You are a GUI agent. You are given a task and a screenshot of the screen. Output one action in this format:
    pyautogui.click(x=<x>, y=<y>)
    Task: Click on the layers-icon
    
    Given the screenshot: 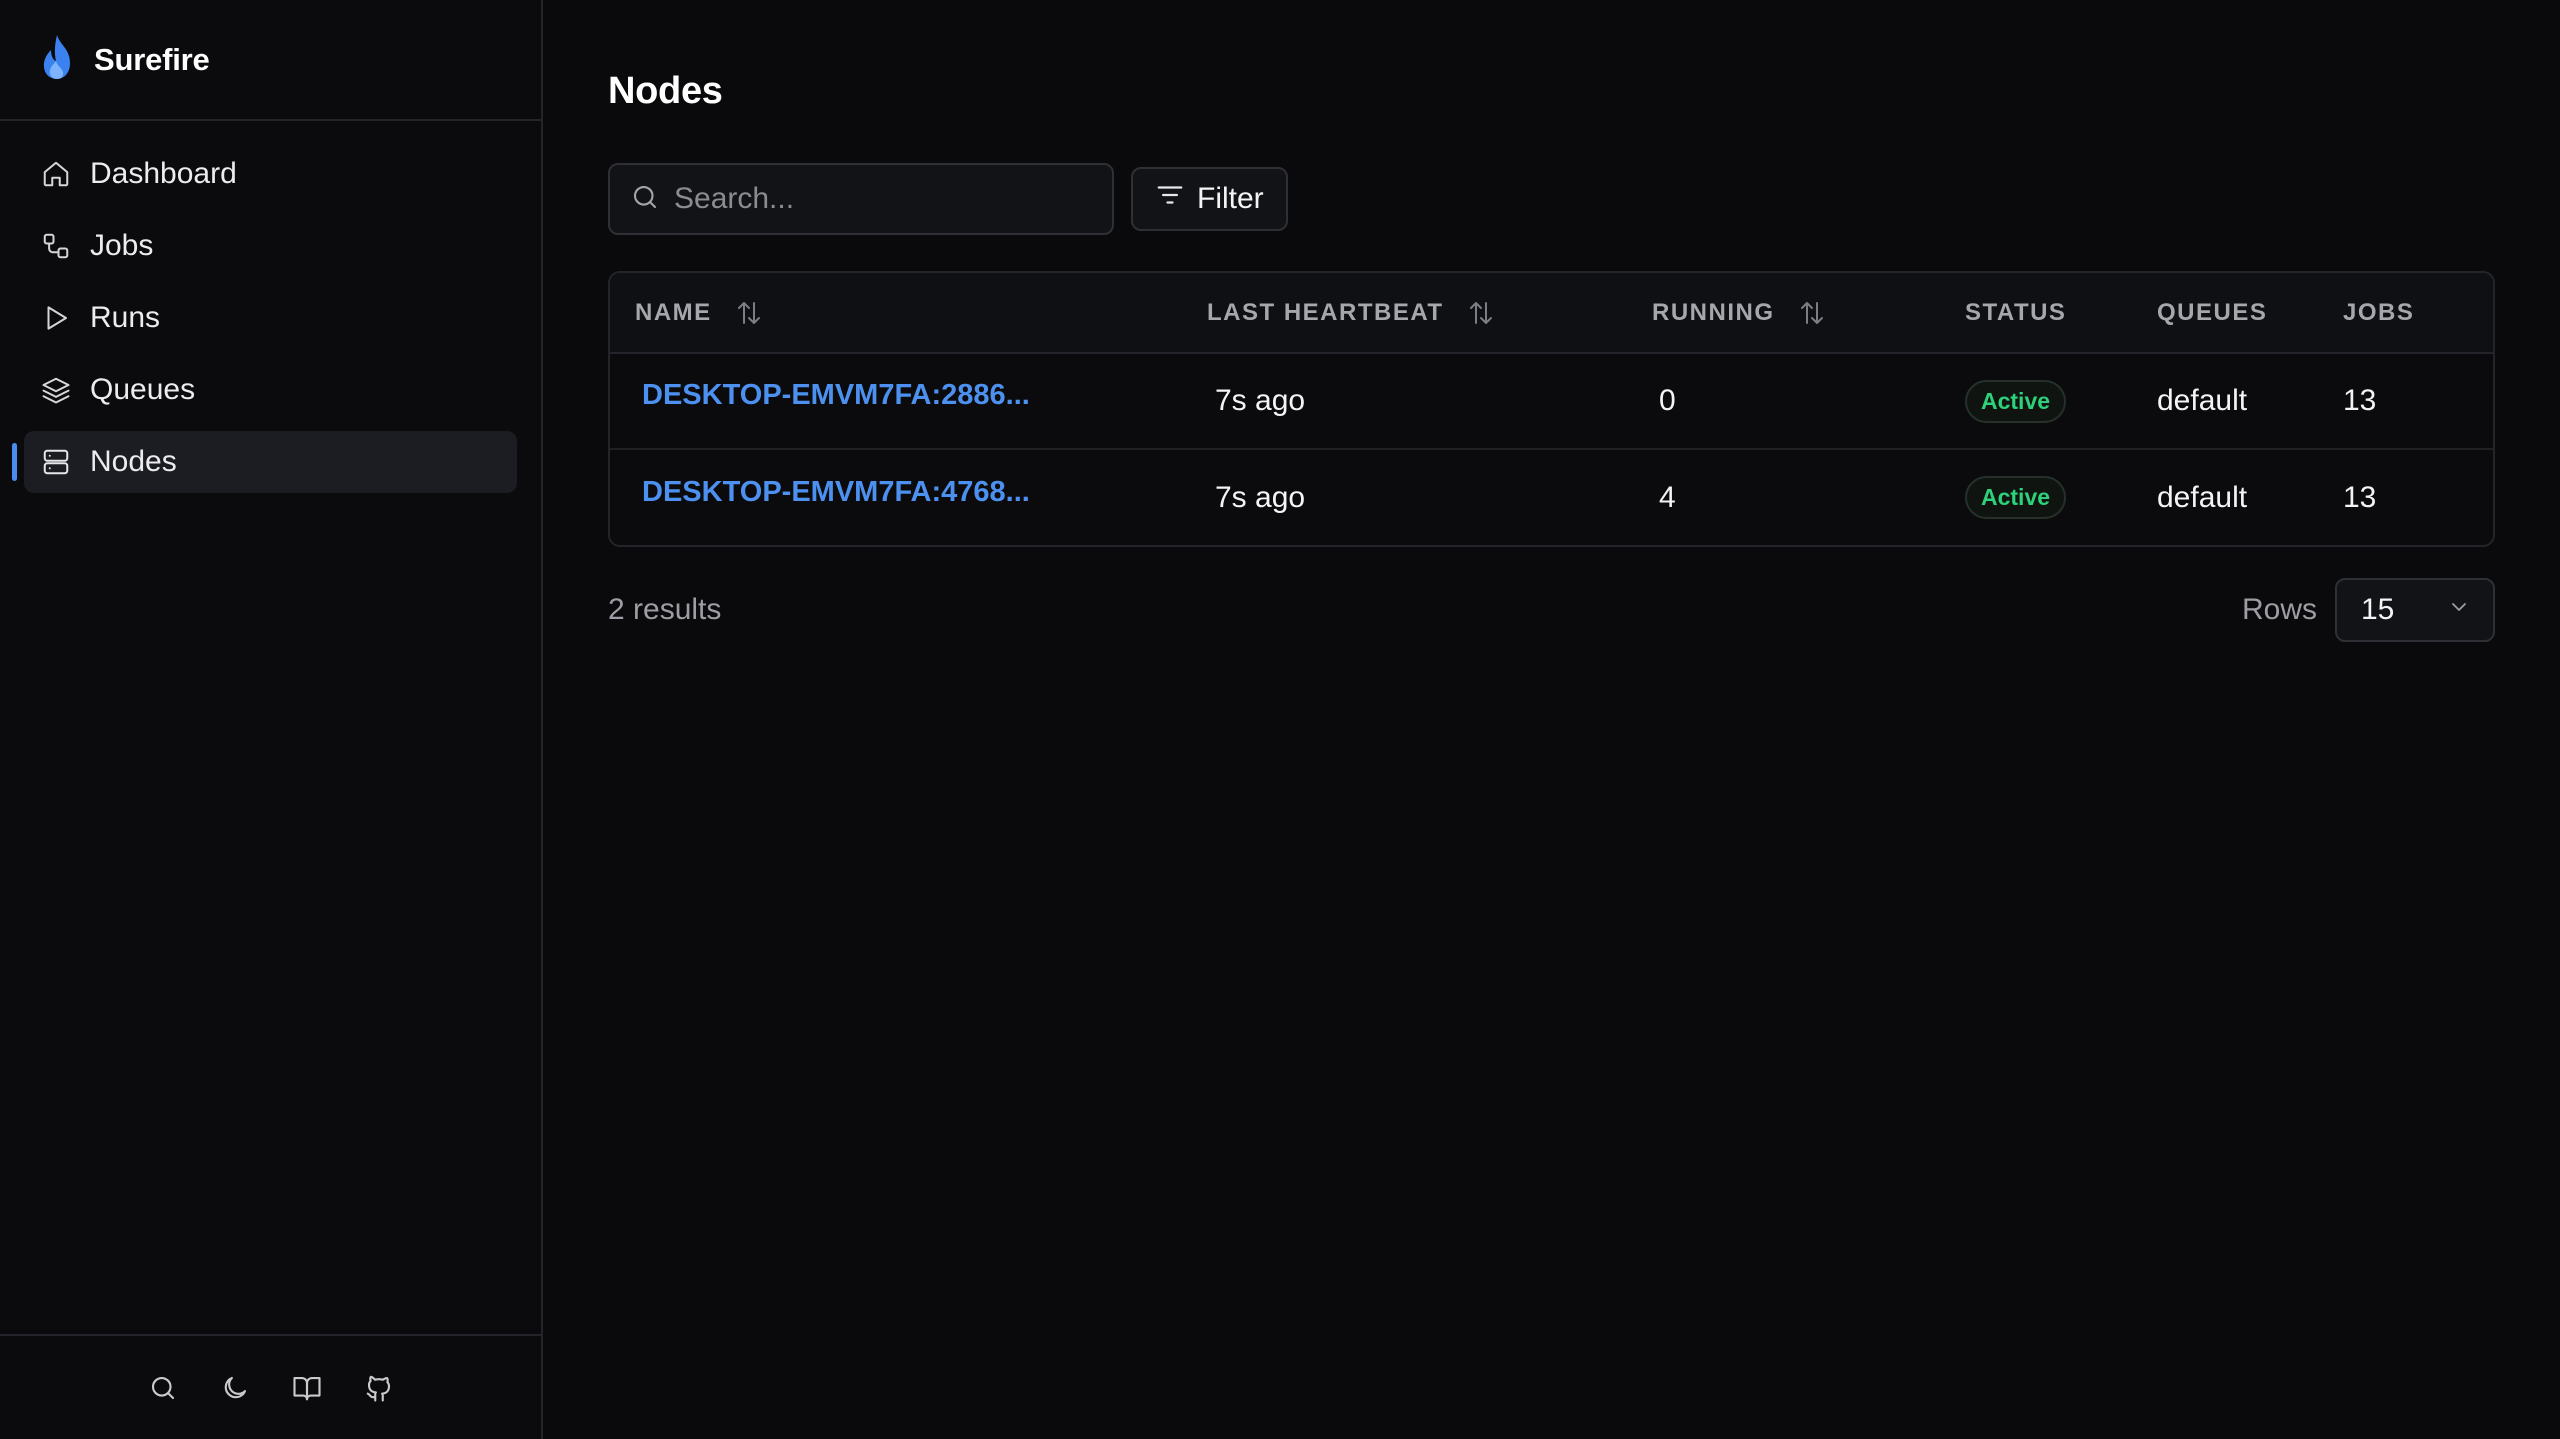 What is the action you would take?
    pyautogui.click(x=56, y=390)
    